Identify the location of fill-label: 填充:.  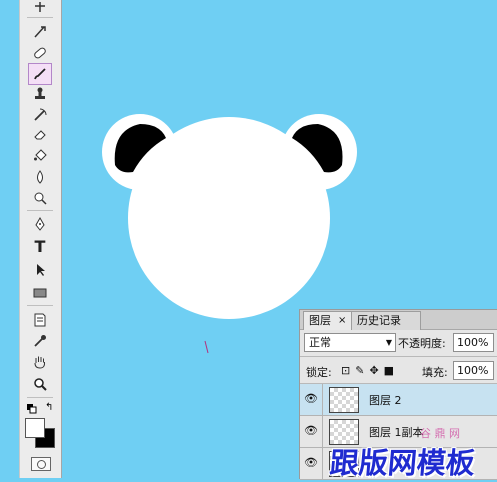
(435, 372).